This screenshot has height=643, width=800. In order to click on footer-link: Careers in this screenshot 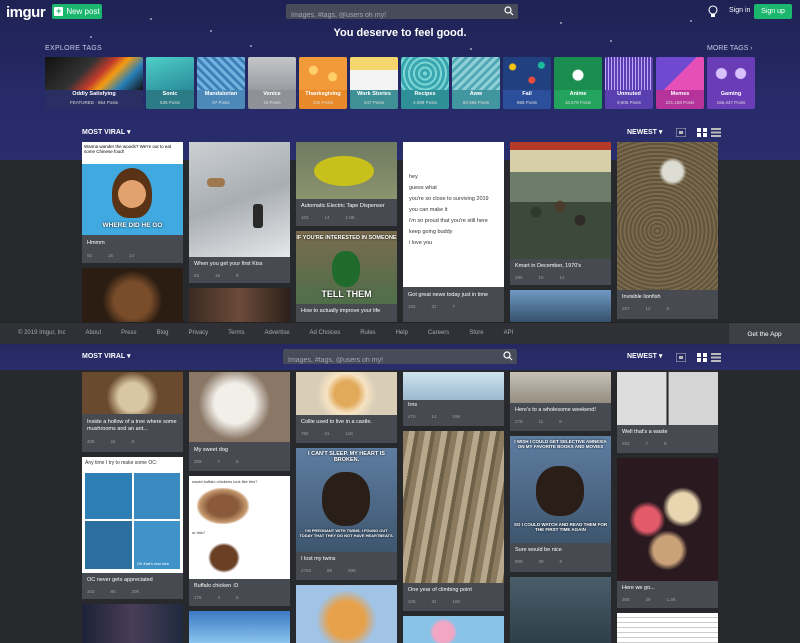, I will do `click(438, 333)`.